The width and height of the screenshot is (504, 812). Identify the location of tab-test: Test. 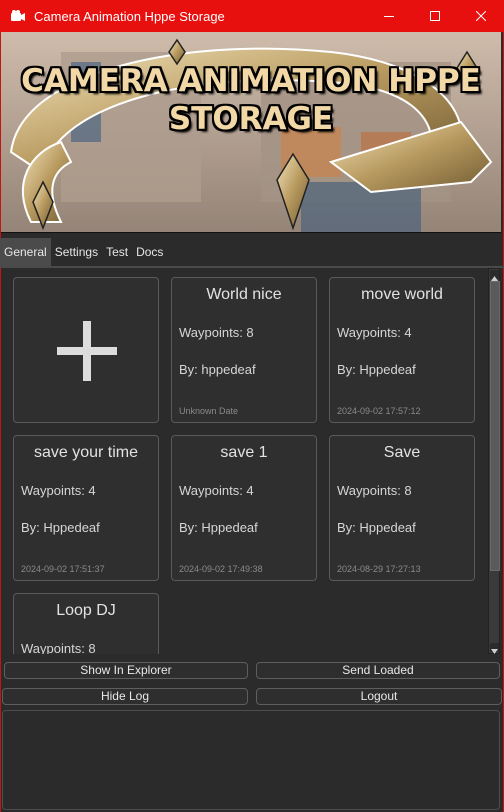
(117, 252).